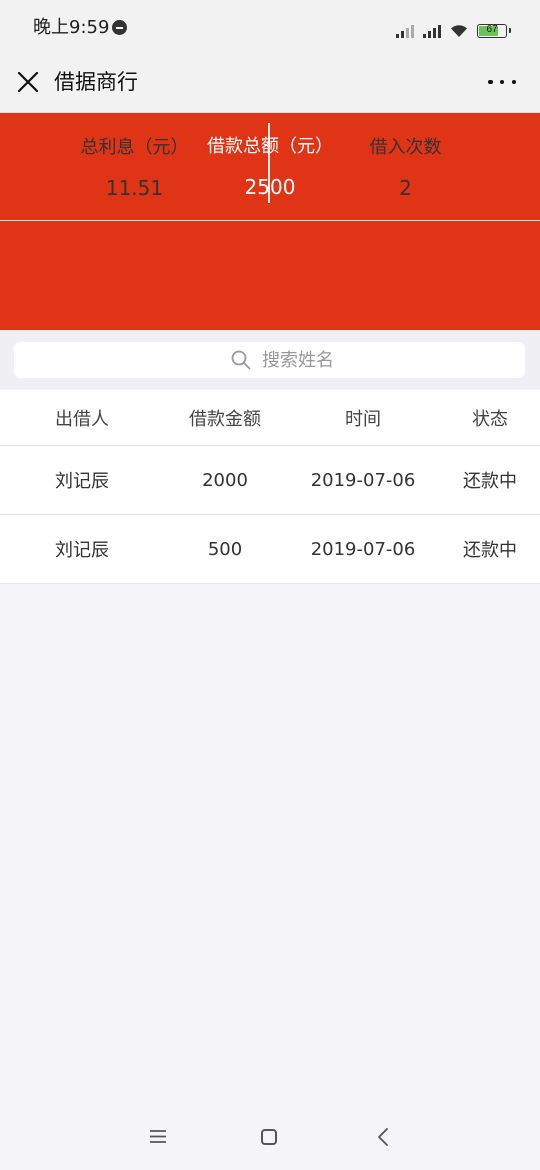 The height and width of the screenshot is (1170, 540). I want to click on search-area, so click(270, 359).